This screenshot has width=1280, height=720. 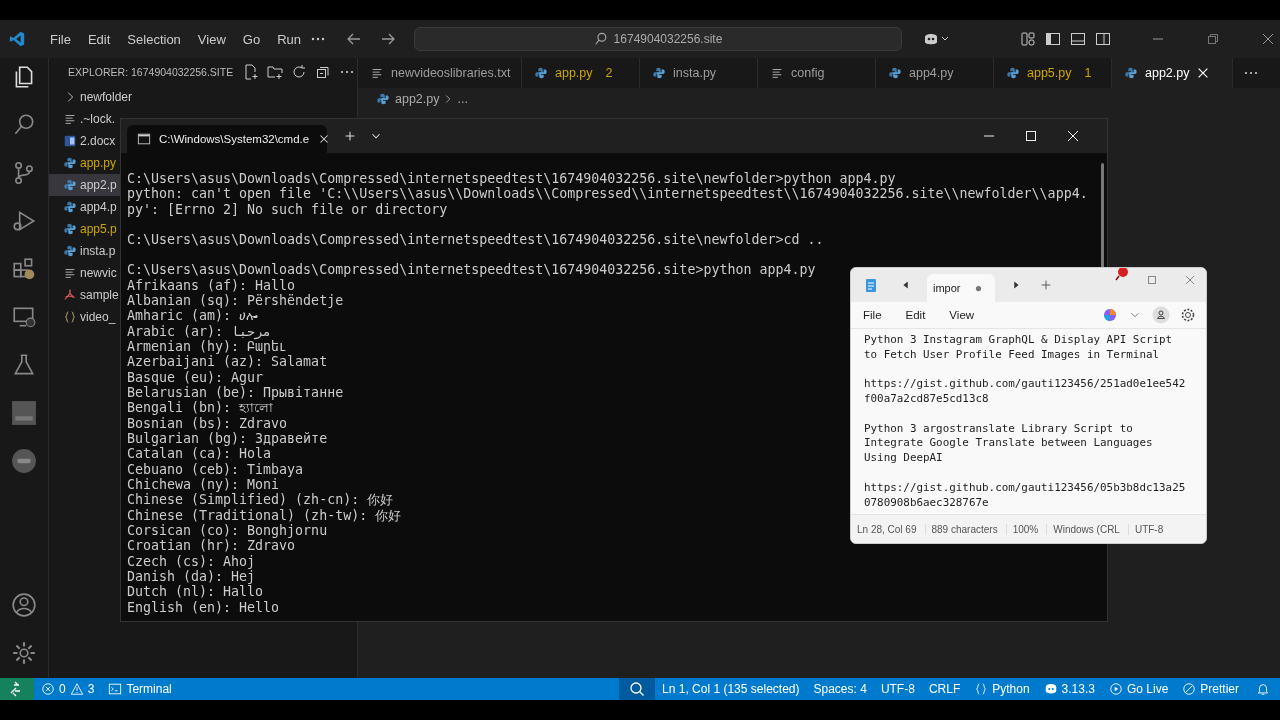 What do you see at coordinates (1088, 529) in the screenshot?
I see `status-item: Windows (CRL` at bounding box center [1088, 529].